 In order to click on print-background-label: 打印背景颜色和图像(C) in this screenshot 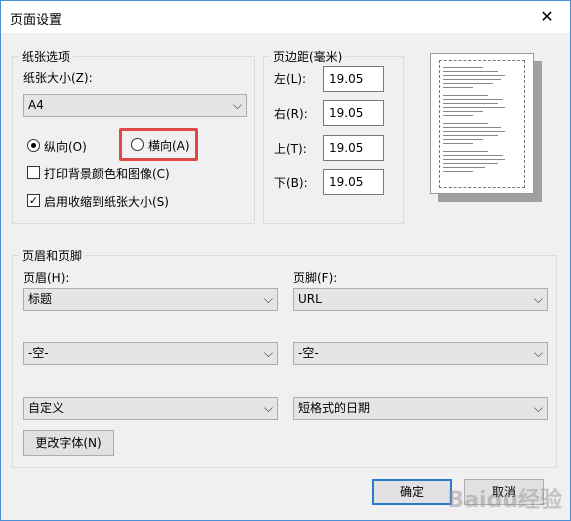, I will do `click(107, 174)`.